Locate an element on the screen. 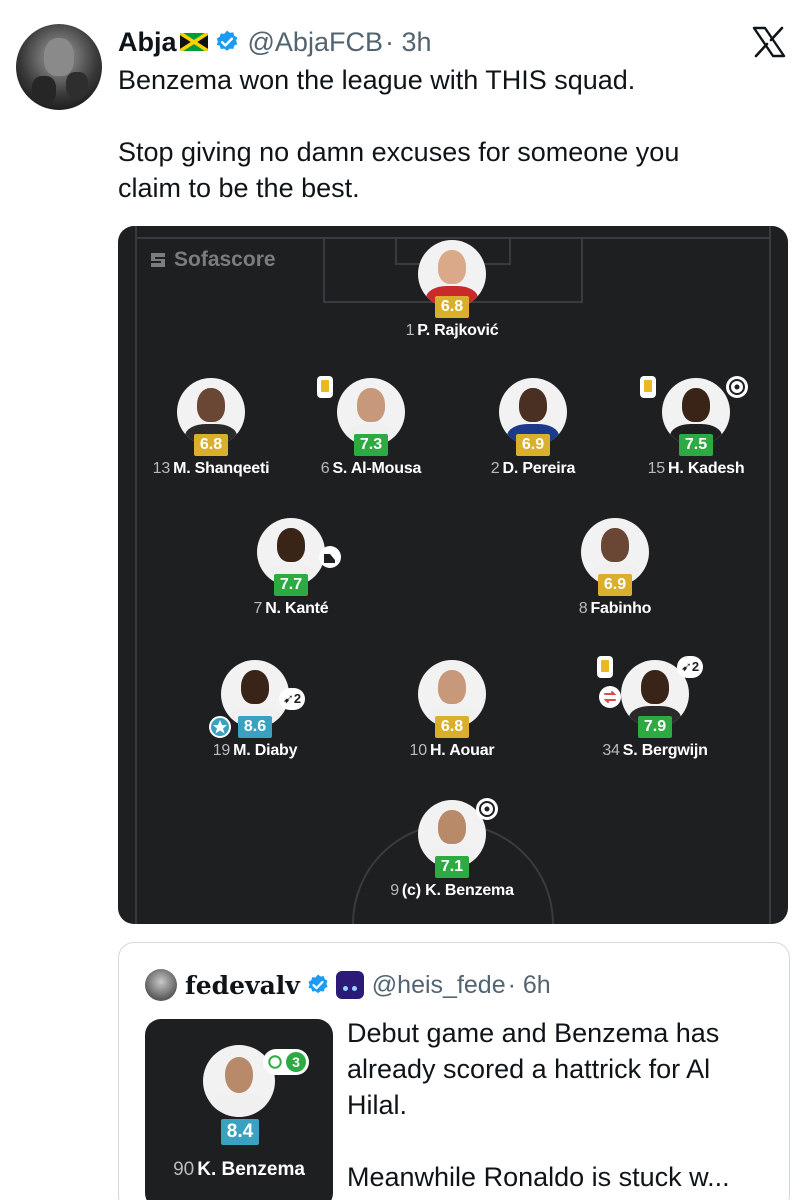 This screenshot has height=1200, width=806. player-of-match-star-icon is located at coordinates (220, 727).